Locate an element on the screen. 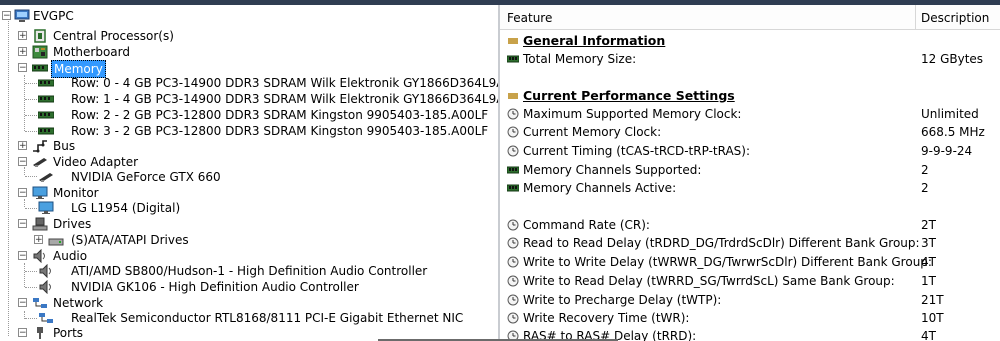 The image size is (1000, 341). section-current-performance: Current Performance Settings is located at coordinates (750, 96).